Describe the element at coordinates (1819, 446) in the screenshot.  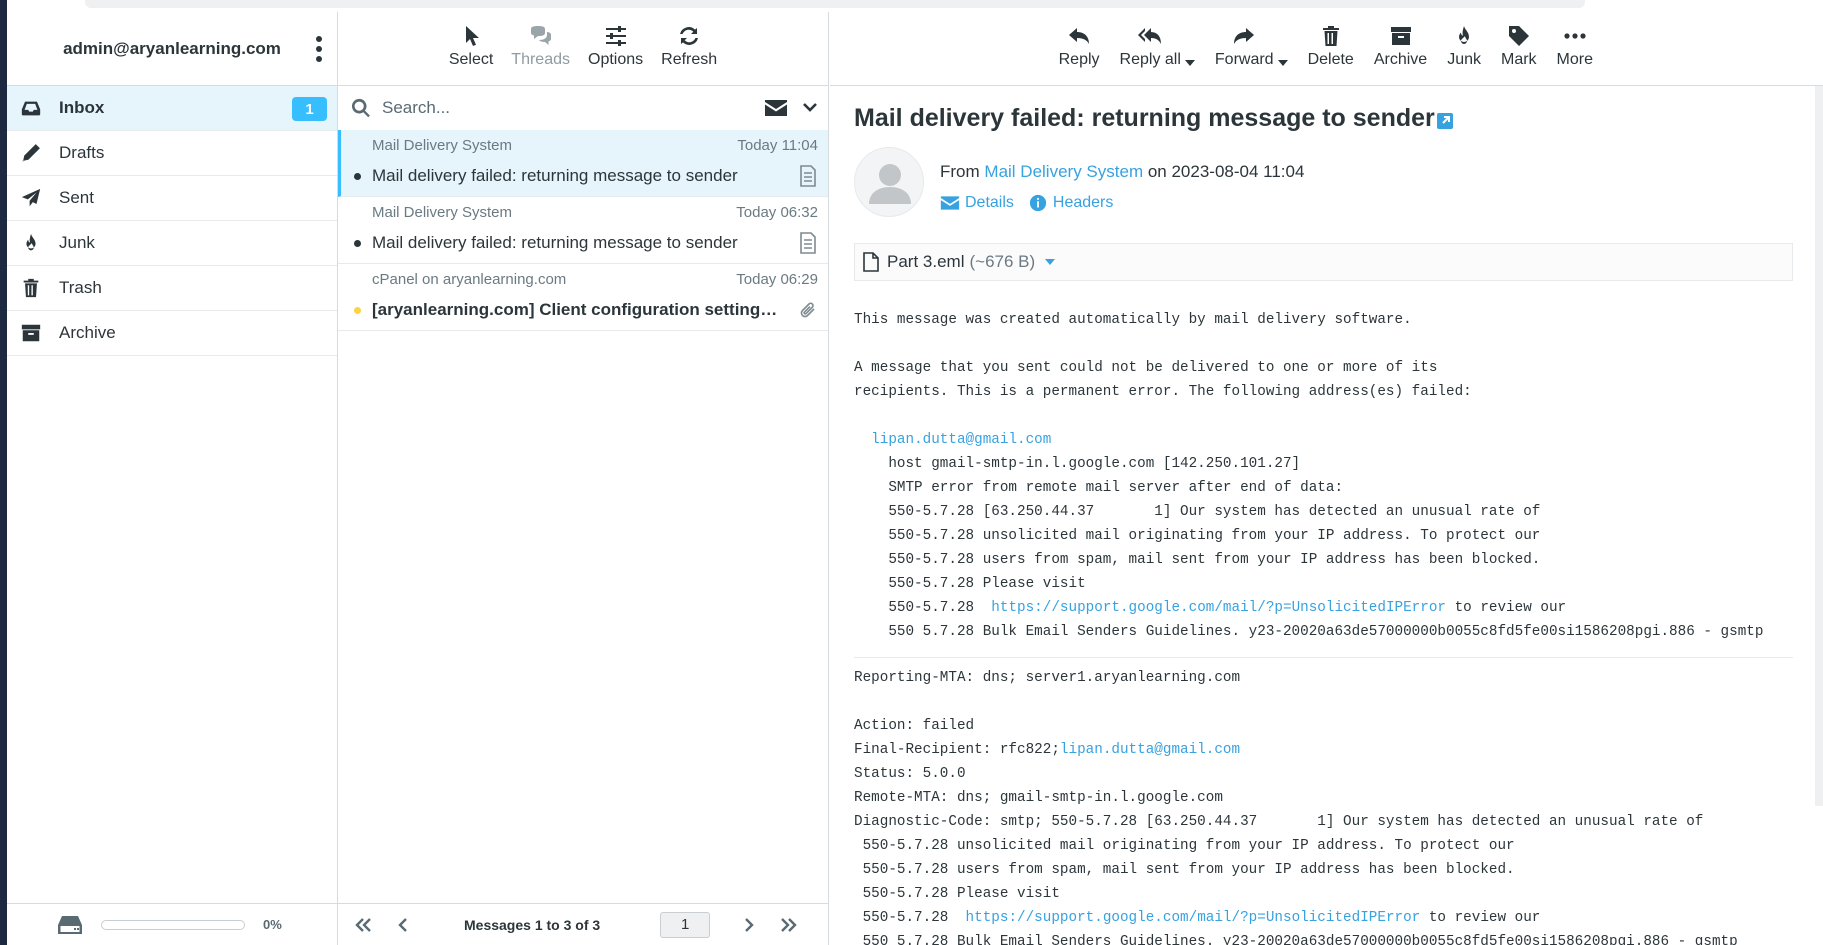
I see `preview-scrollbar` at that location.